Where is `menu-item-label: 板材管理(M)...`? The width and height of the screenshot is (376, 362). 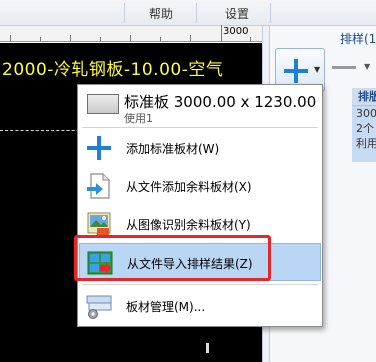
menu-item-label: 板材管理(M)... is located at coordinates (166, 307).